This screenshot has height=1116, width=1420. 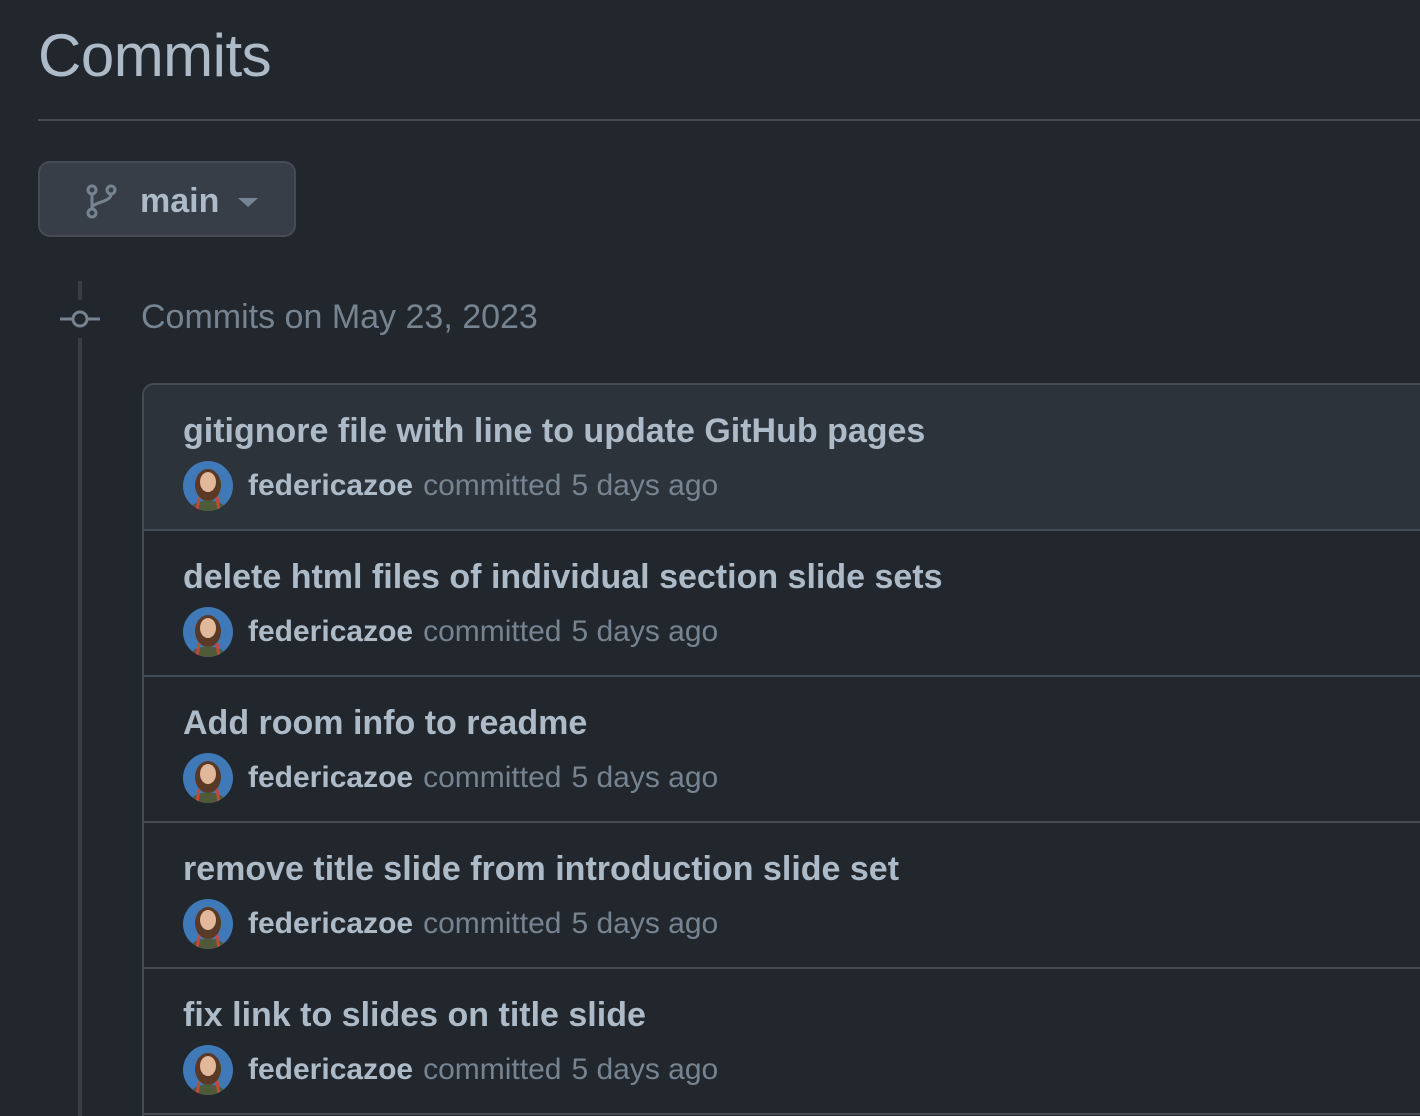 I want to click on chevron-down-icon, so click(x=248, y=202).